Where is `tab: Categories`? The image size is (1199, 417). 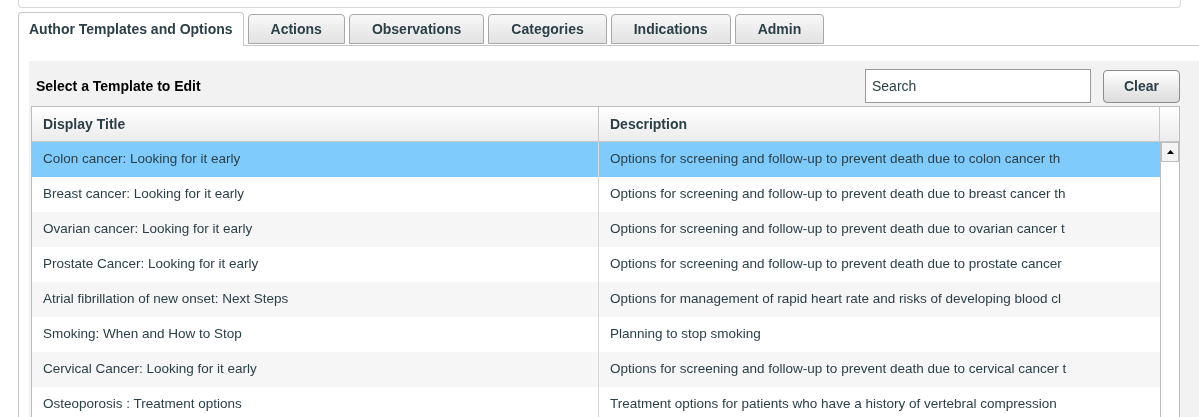 tab: Categories is located at coordinates (547, 29).